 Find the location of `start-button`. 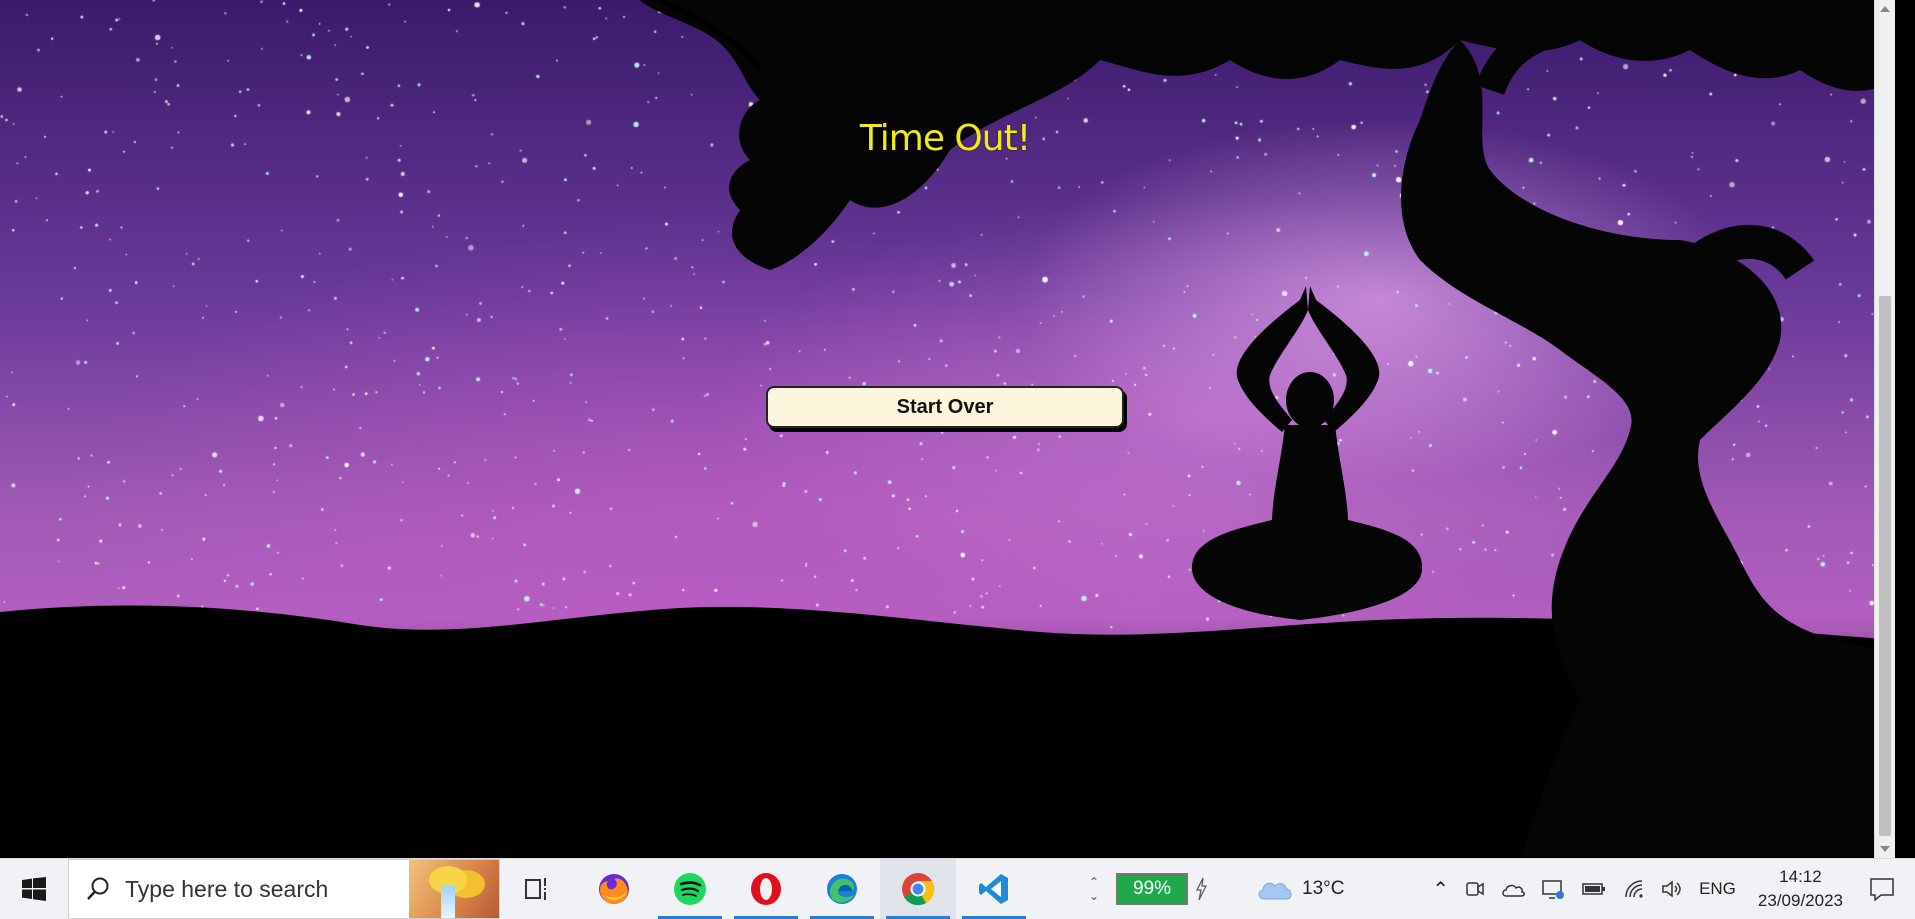

start-button is located at coordinates (34, 889).